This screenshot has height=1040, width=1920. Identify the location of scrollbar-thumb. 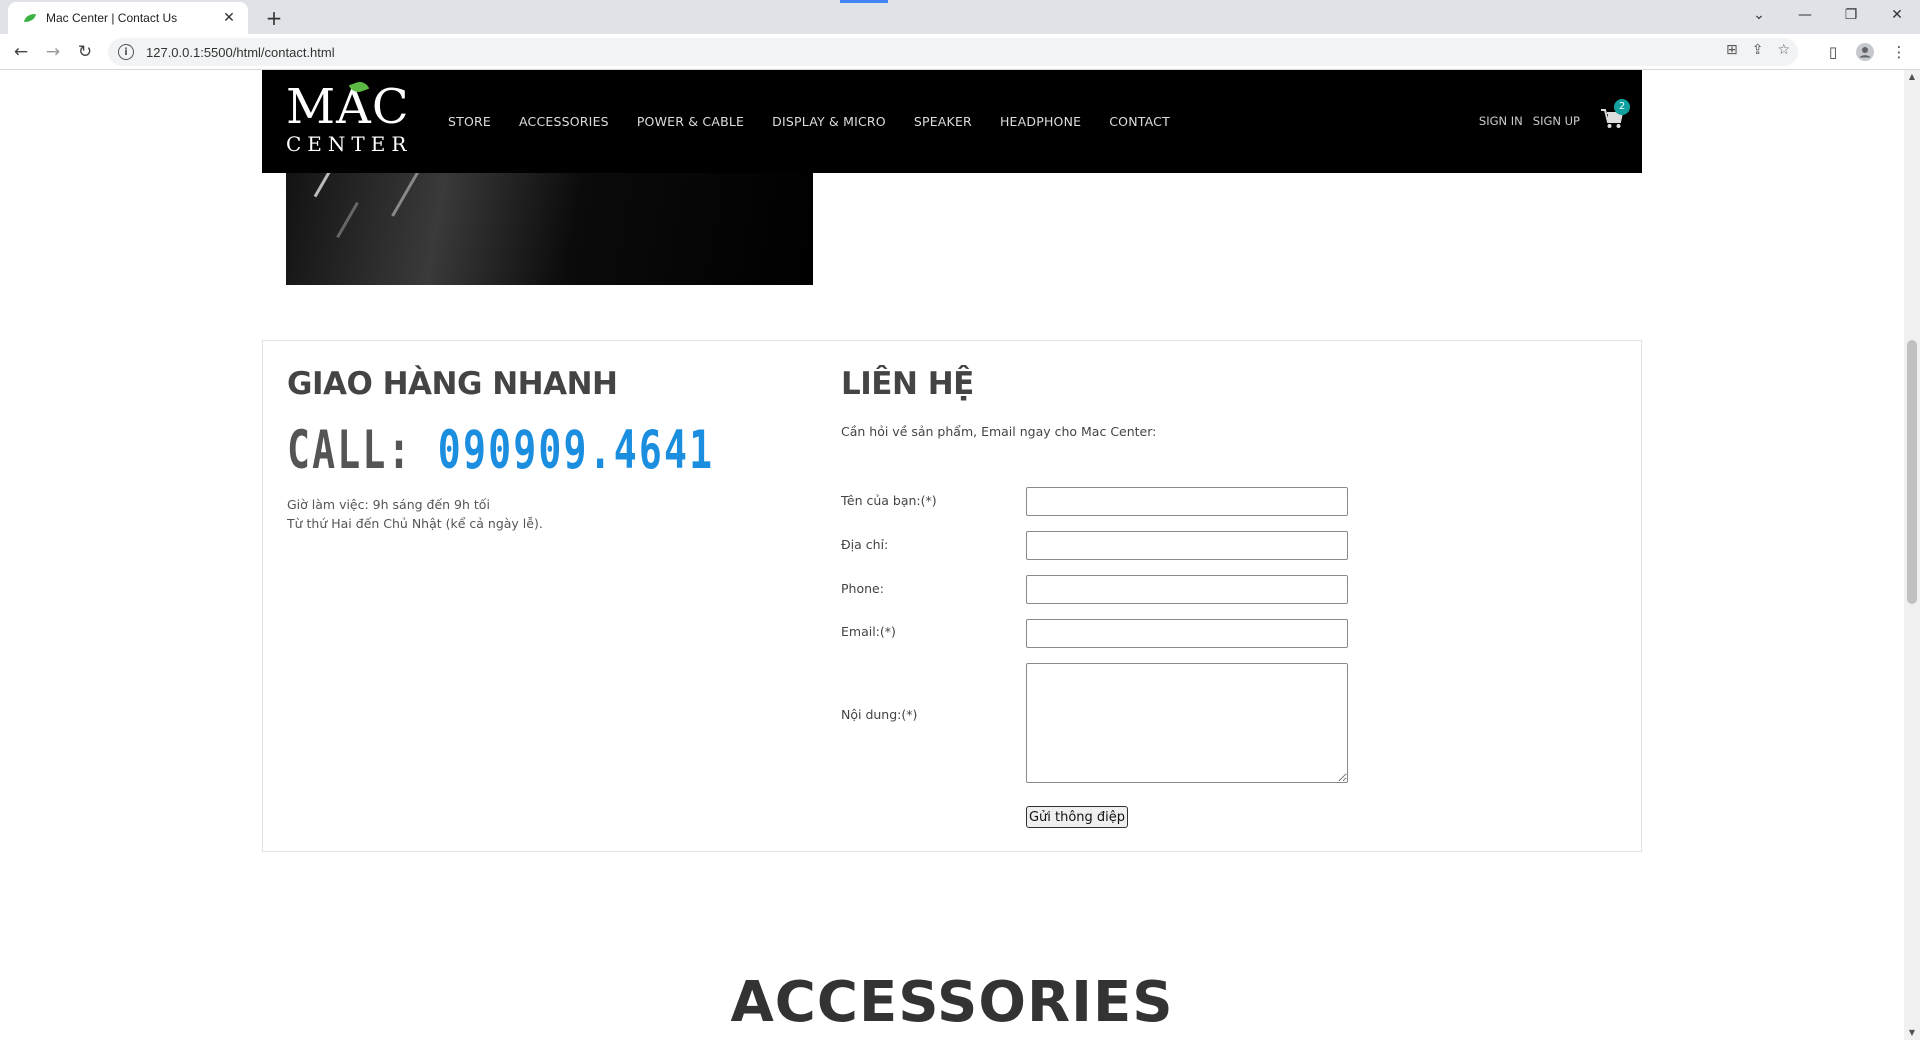
(1912, 472).